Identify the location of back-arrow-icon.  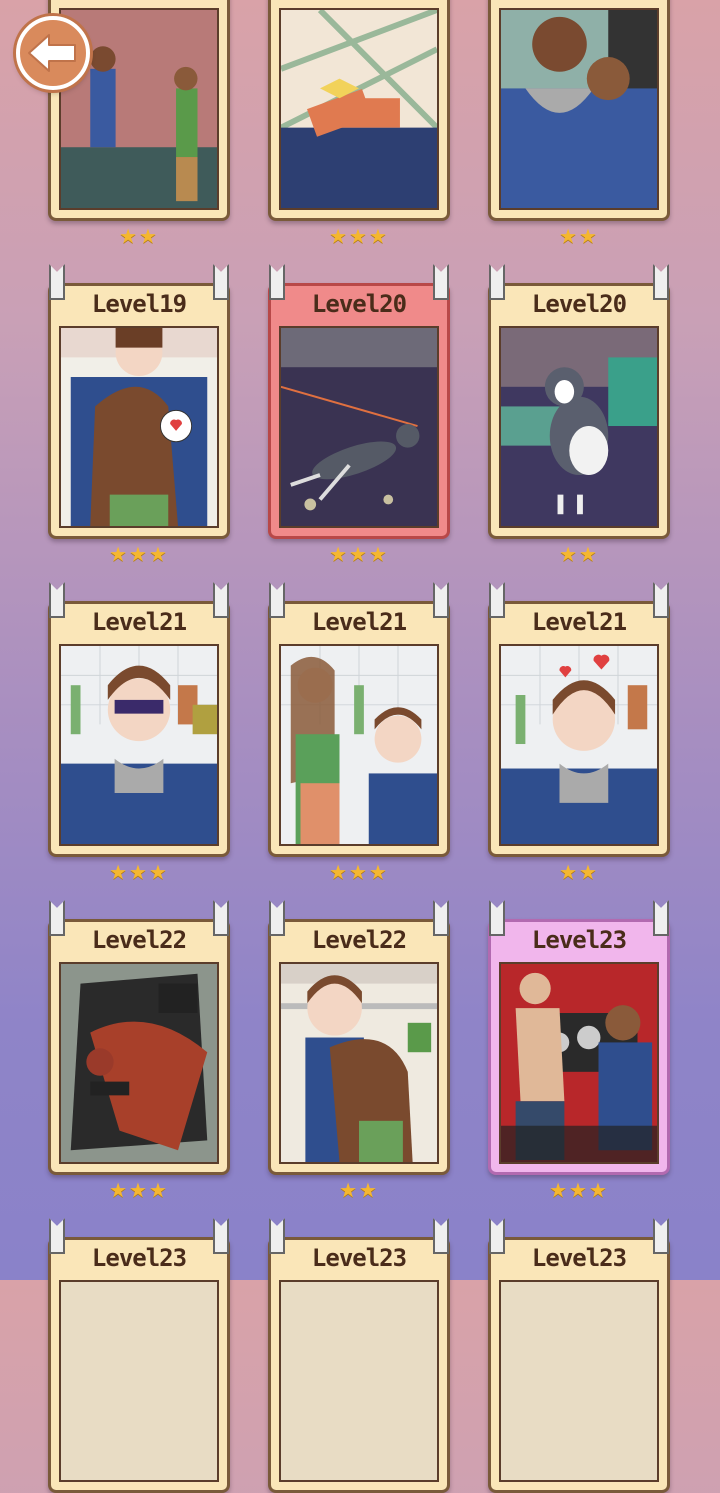
(52, 53).